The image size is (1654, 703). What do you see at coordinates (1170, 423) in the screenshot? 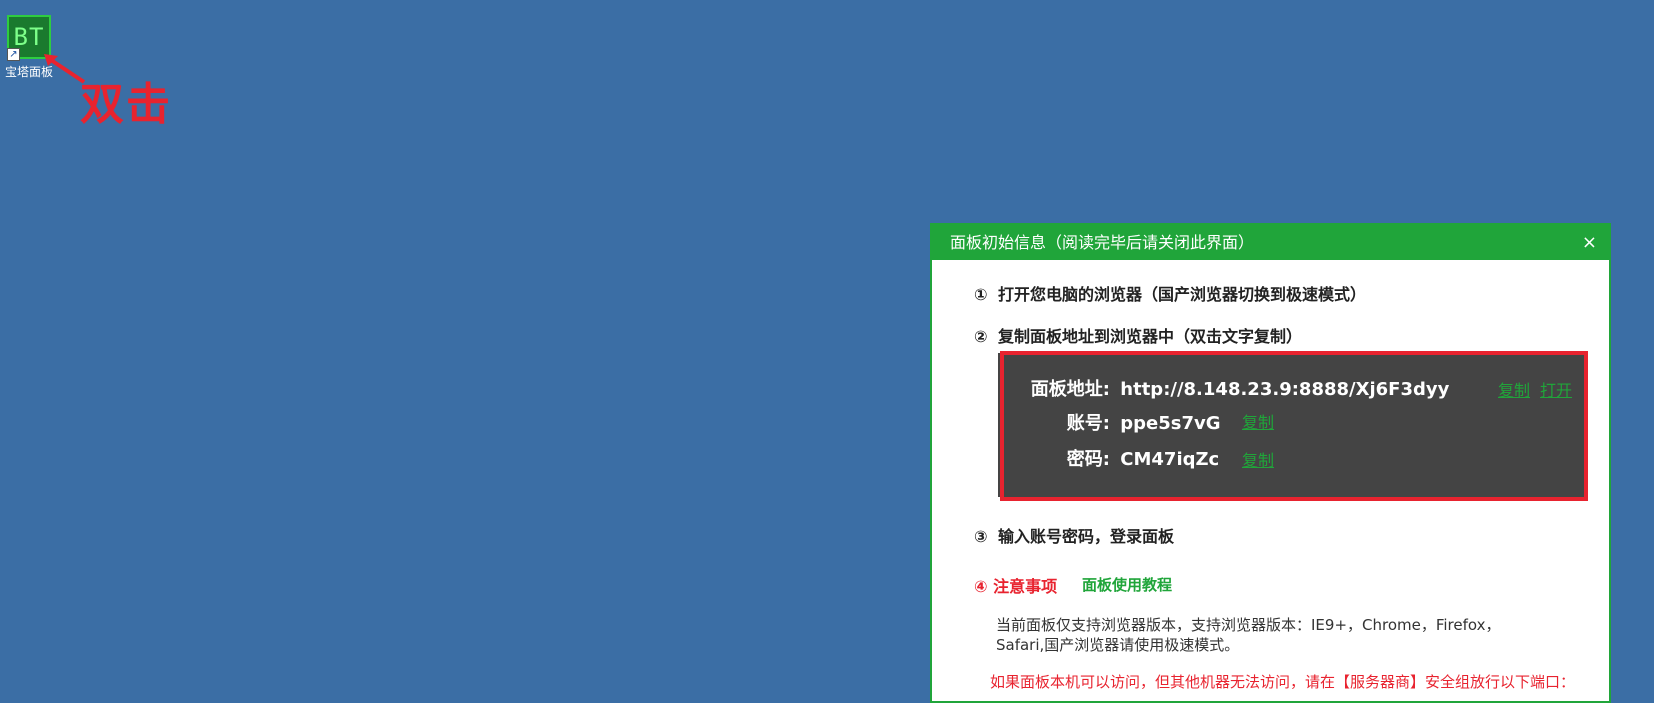
I see `account-value: ppe5s7vG` at bounding box center [1170, 423].